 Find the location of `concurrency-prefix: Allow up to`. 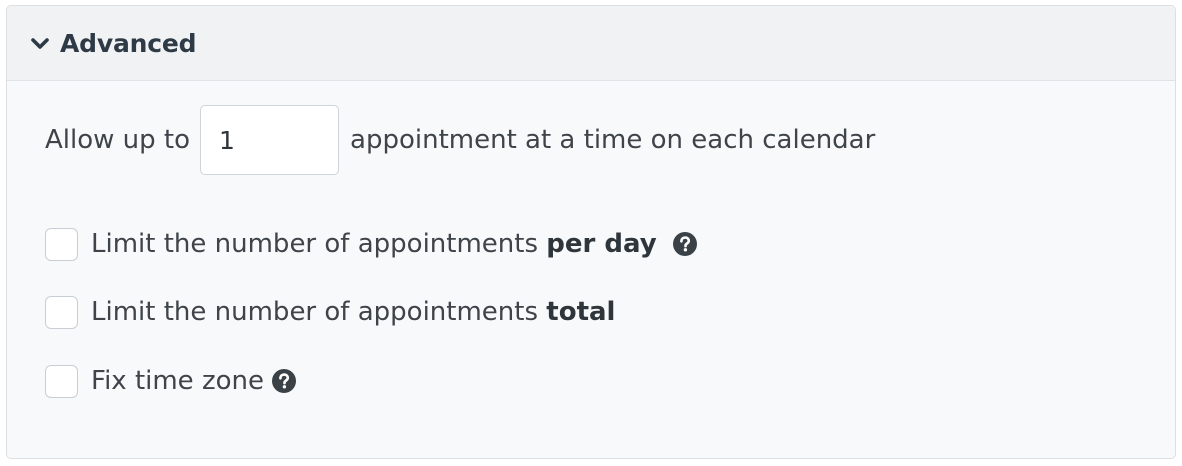

concurrency-prefix: Allow up to is located at coordinates (118, 140).